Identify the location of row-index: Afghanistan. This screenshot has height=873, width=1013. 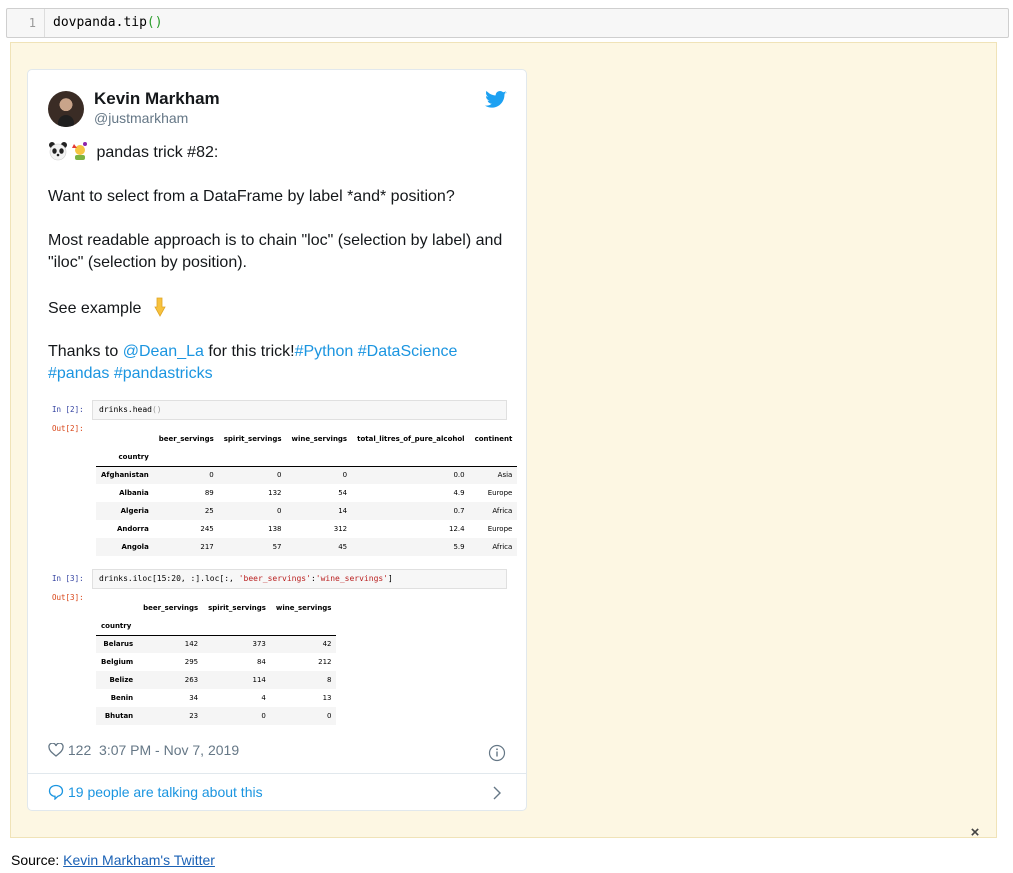
(125, 474).